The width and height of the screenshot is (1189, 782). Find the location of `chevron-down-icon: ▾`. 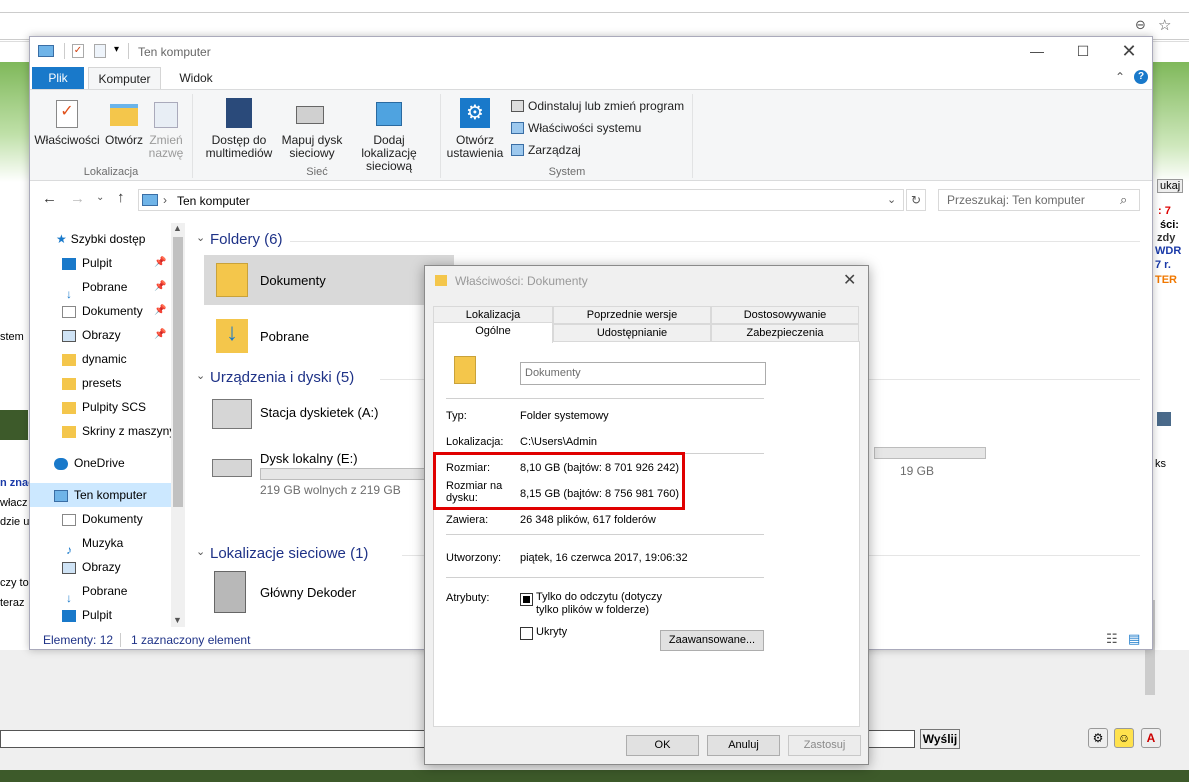

chevron-down-icon: ▾ is located at coordinates (116, 49).